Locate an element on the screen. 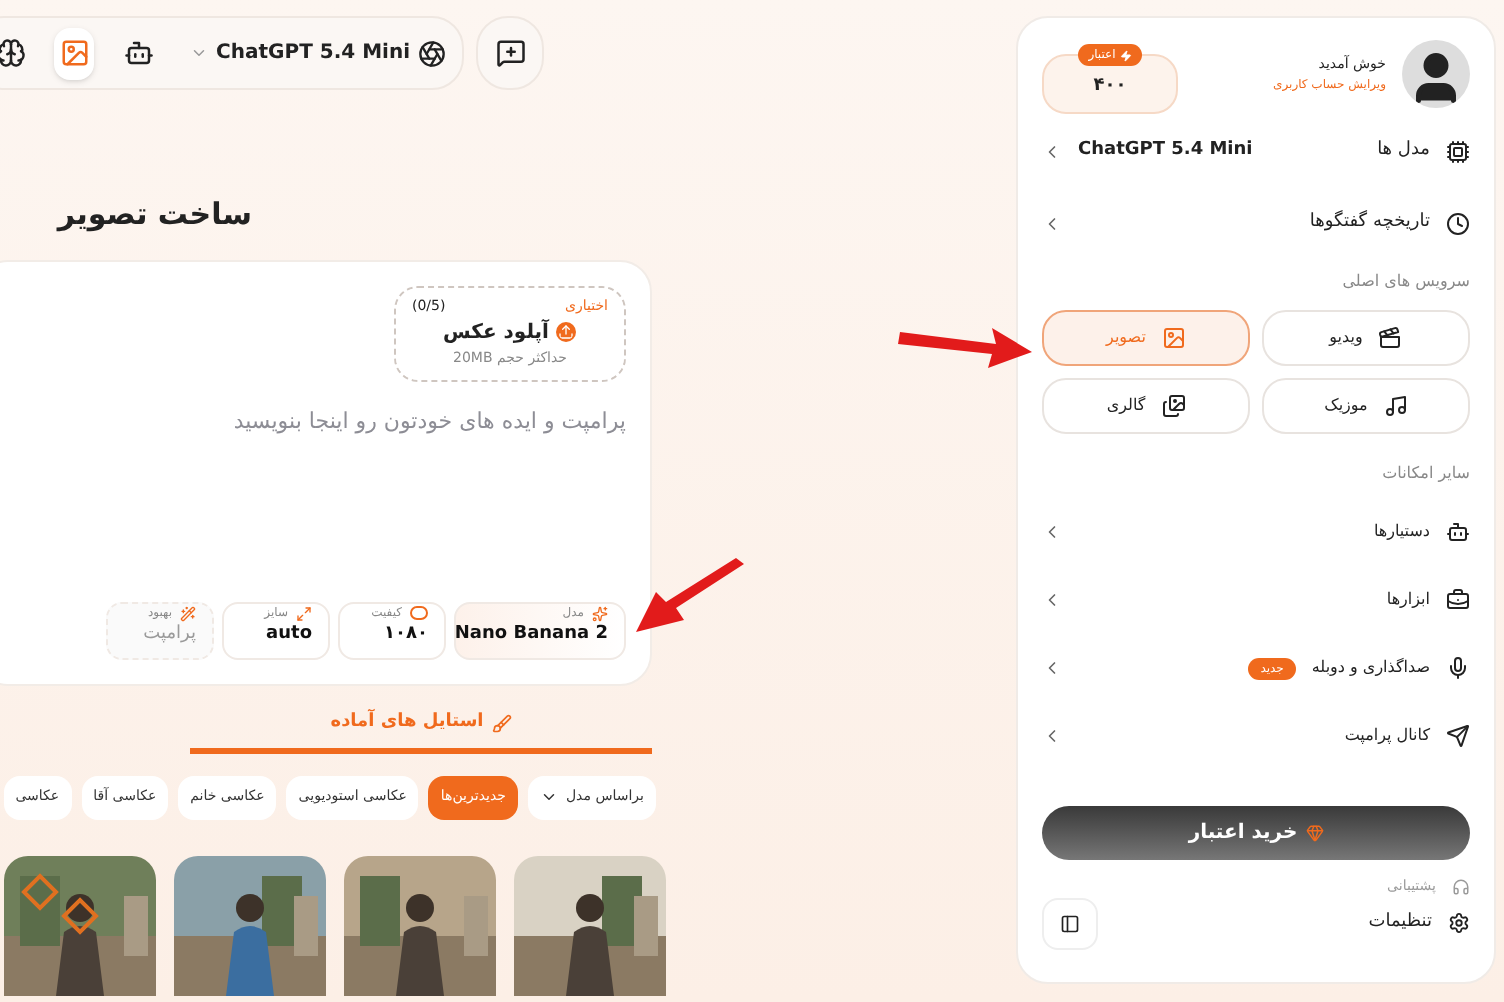 The image size is (1504, 1002). gem-icon is located at coordinates (1314, 833).